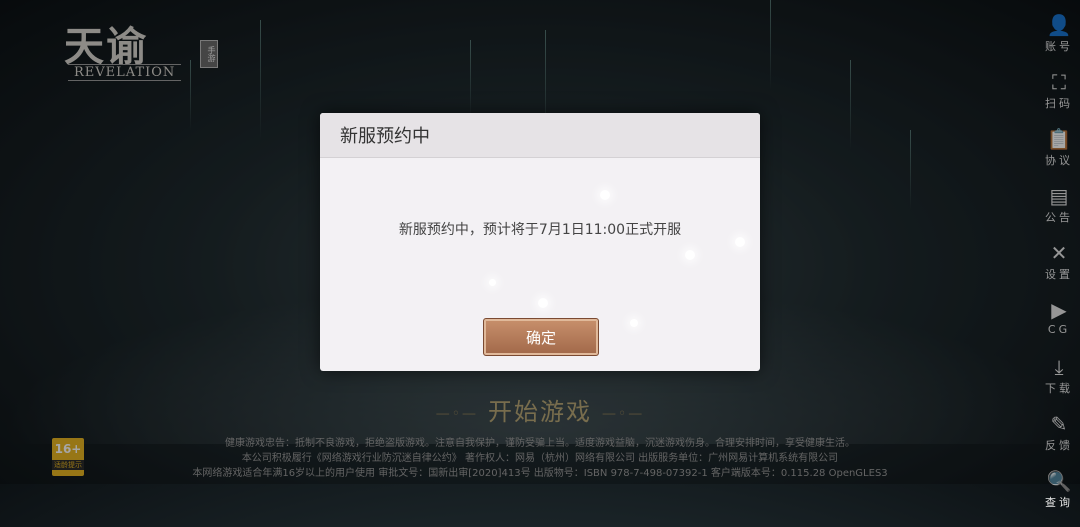 This screenshot has width=1080, height=527. I want to click on sidebar-item-label: 查询, so click(1059, 502).